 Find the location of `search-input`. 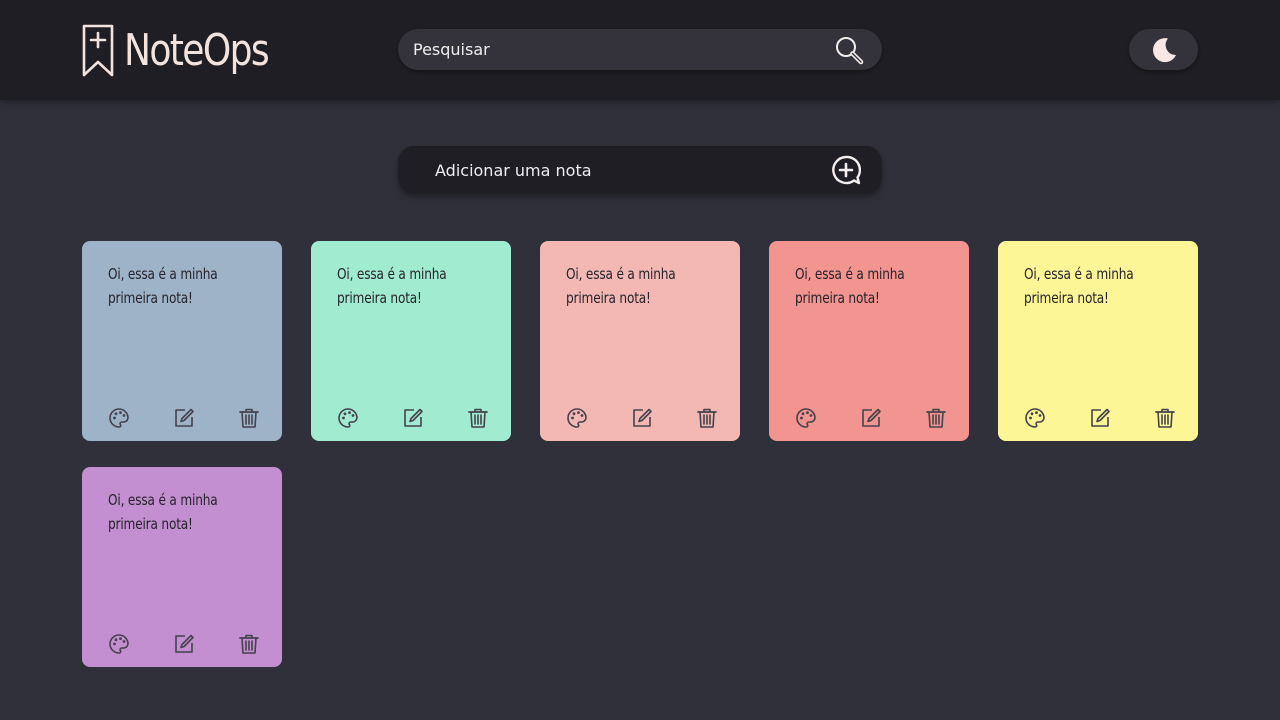

search-input is located at coordinates (613, 49).